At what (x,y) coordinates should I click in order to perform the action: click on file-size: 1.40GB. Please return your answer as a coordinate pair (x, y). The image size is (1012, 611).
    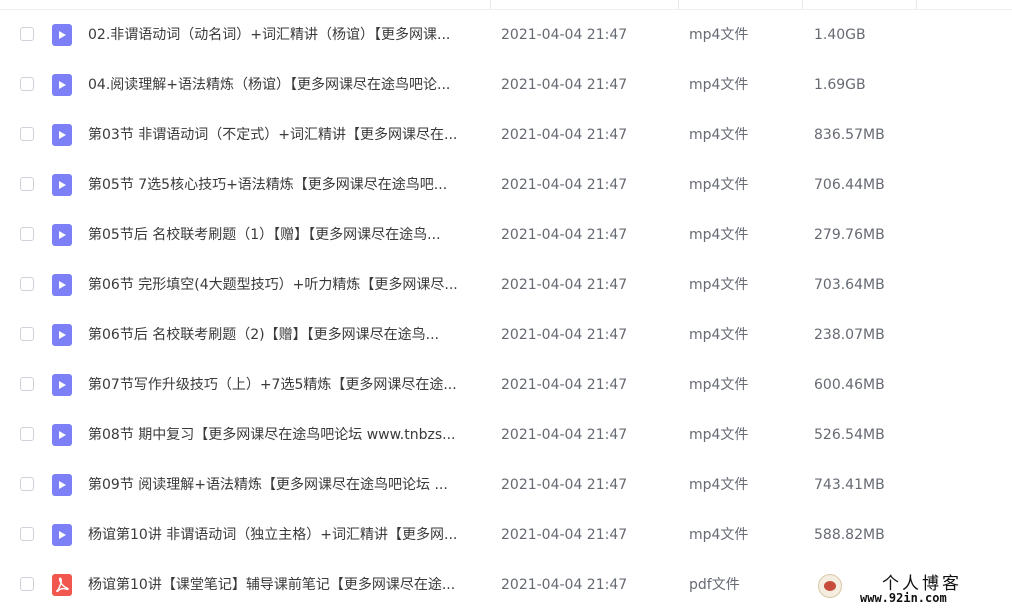
    Looking at the image, I should click on (840, 35).